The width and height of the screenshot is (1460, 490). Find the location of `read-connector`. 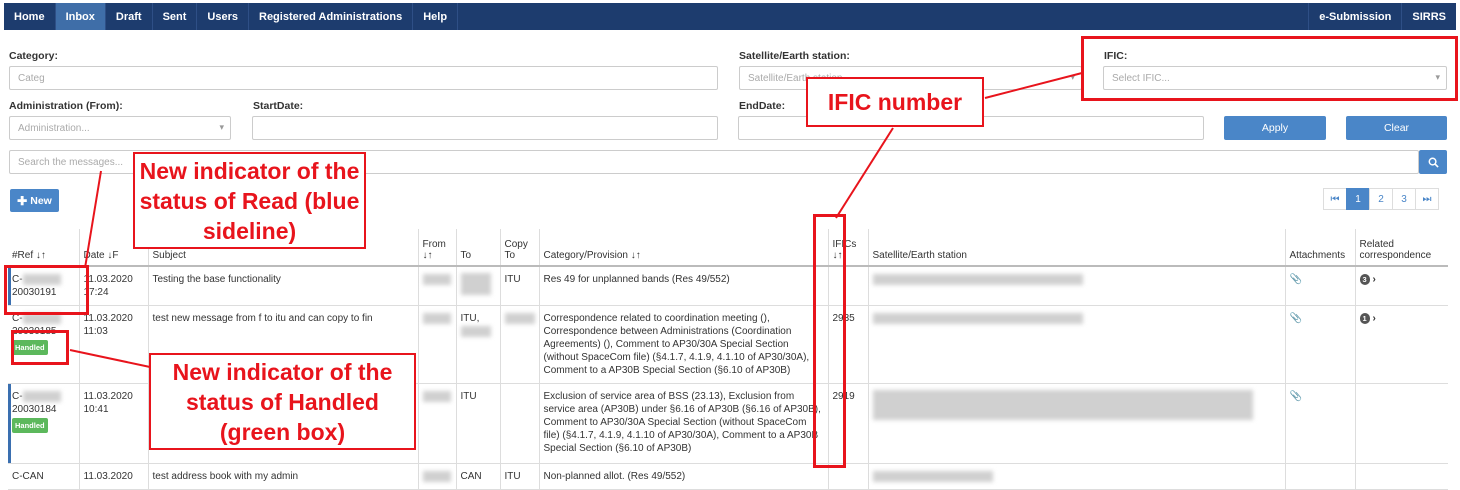

read-connector is located at coordinates (93, 219).